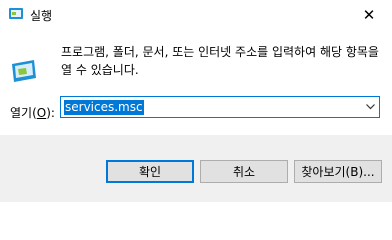 The width and height of the screenshot is (392, 240). Describe the element at coordinates (24, 70) in the screenshot. I see `run-dialog-icon` at that location.